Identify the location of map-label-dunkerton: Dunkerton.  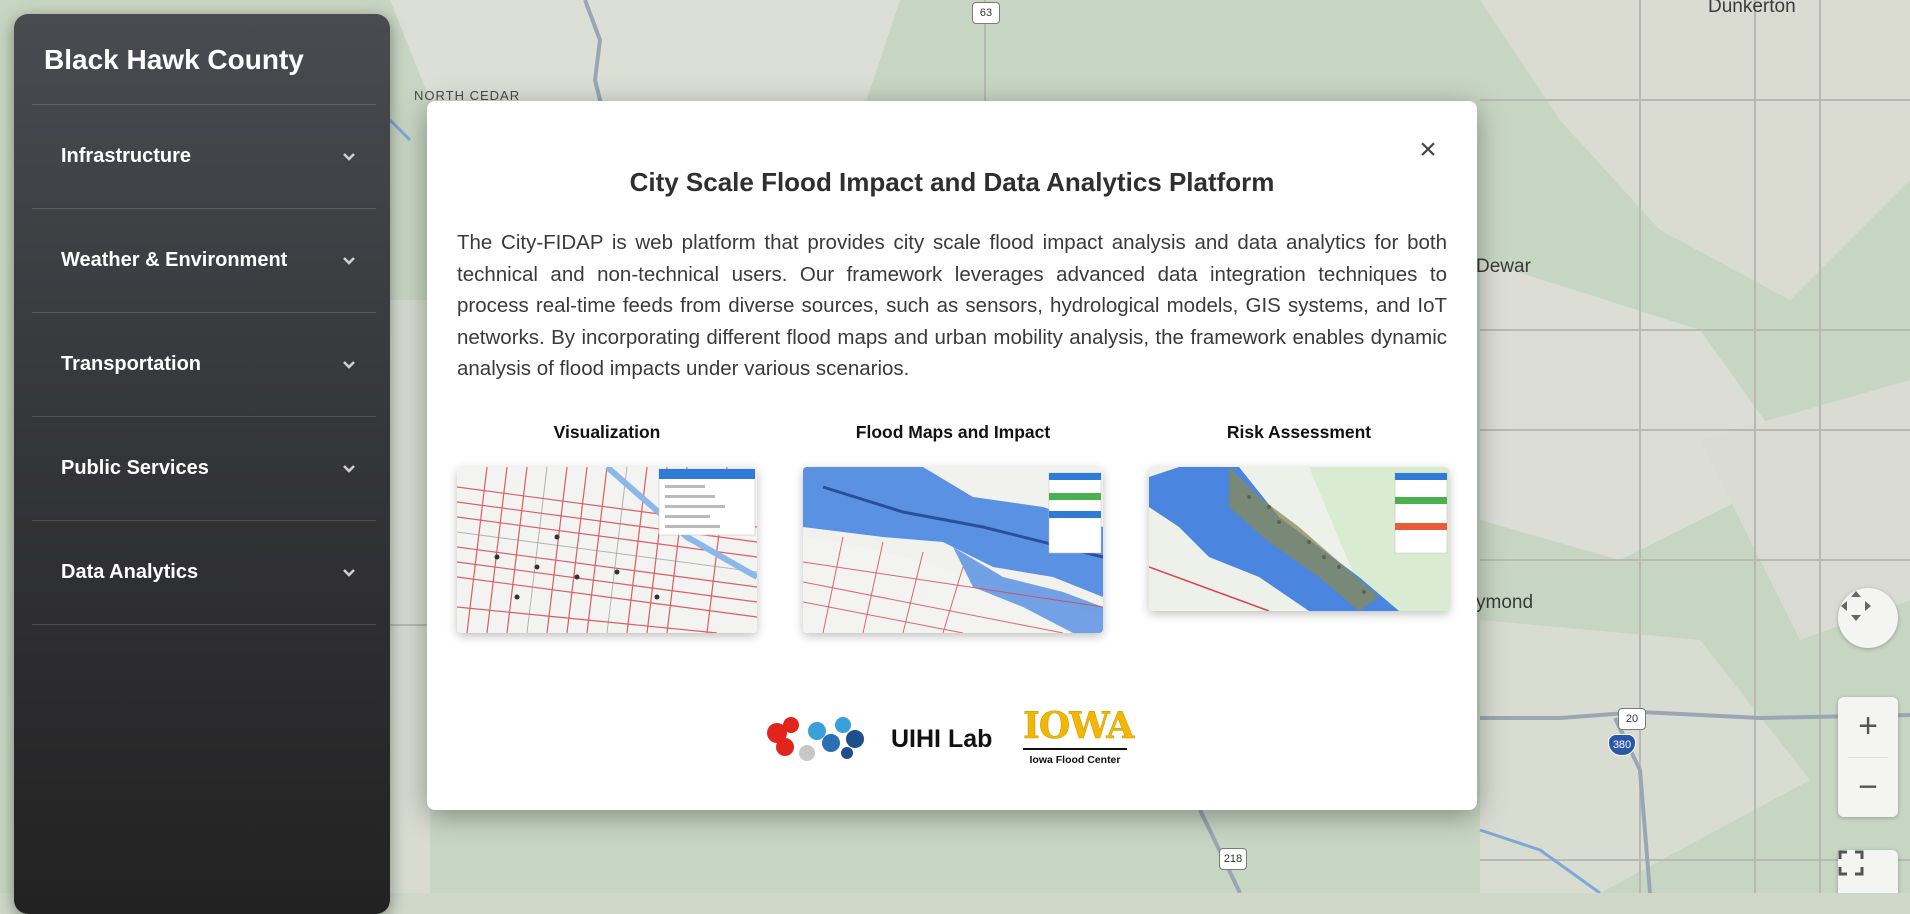
(1752, 8).